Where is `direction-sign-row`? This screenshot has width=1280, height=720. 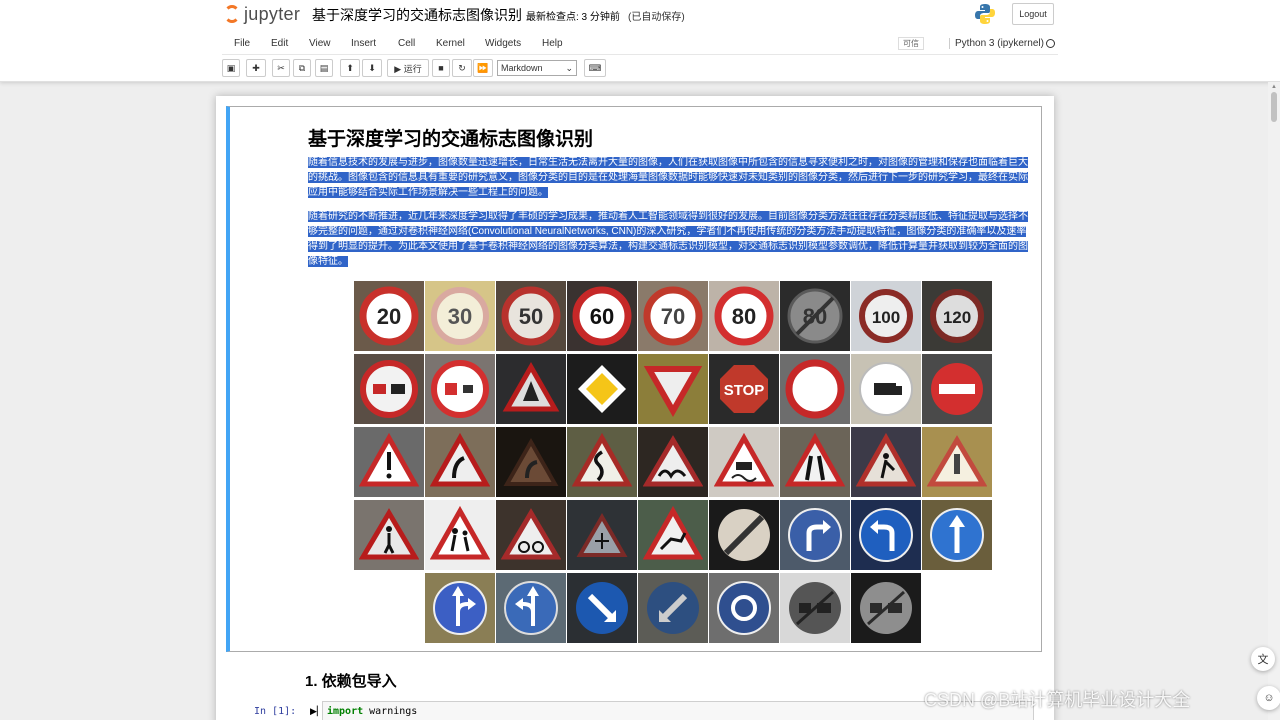
direction-sign-row is located at coordinates (672, 608).